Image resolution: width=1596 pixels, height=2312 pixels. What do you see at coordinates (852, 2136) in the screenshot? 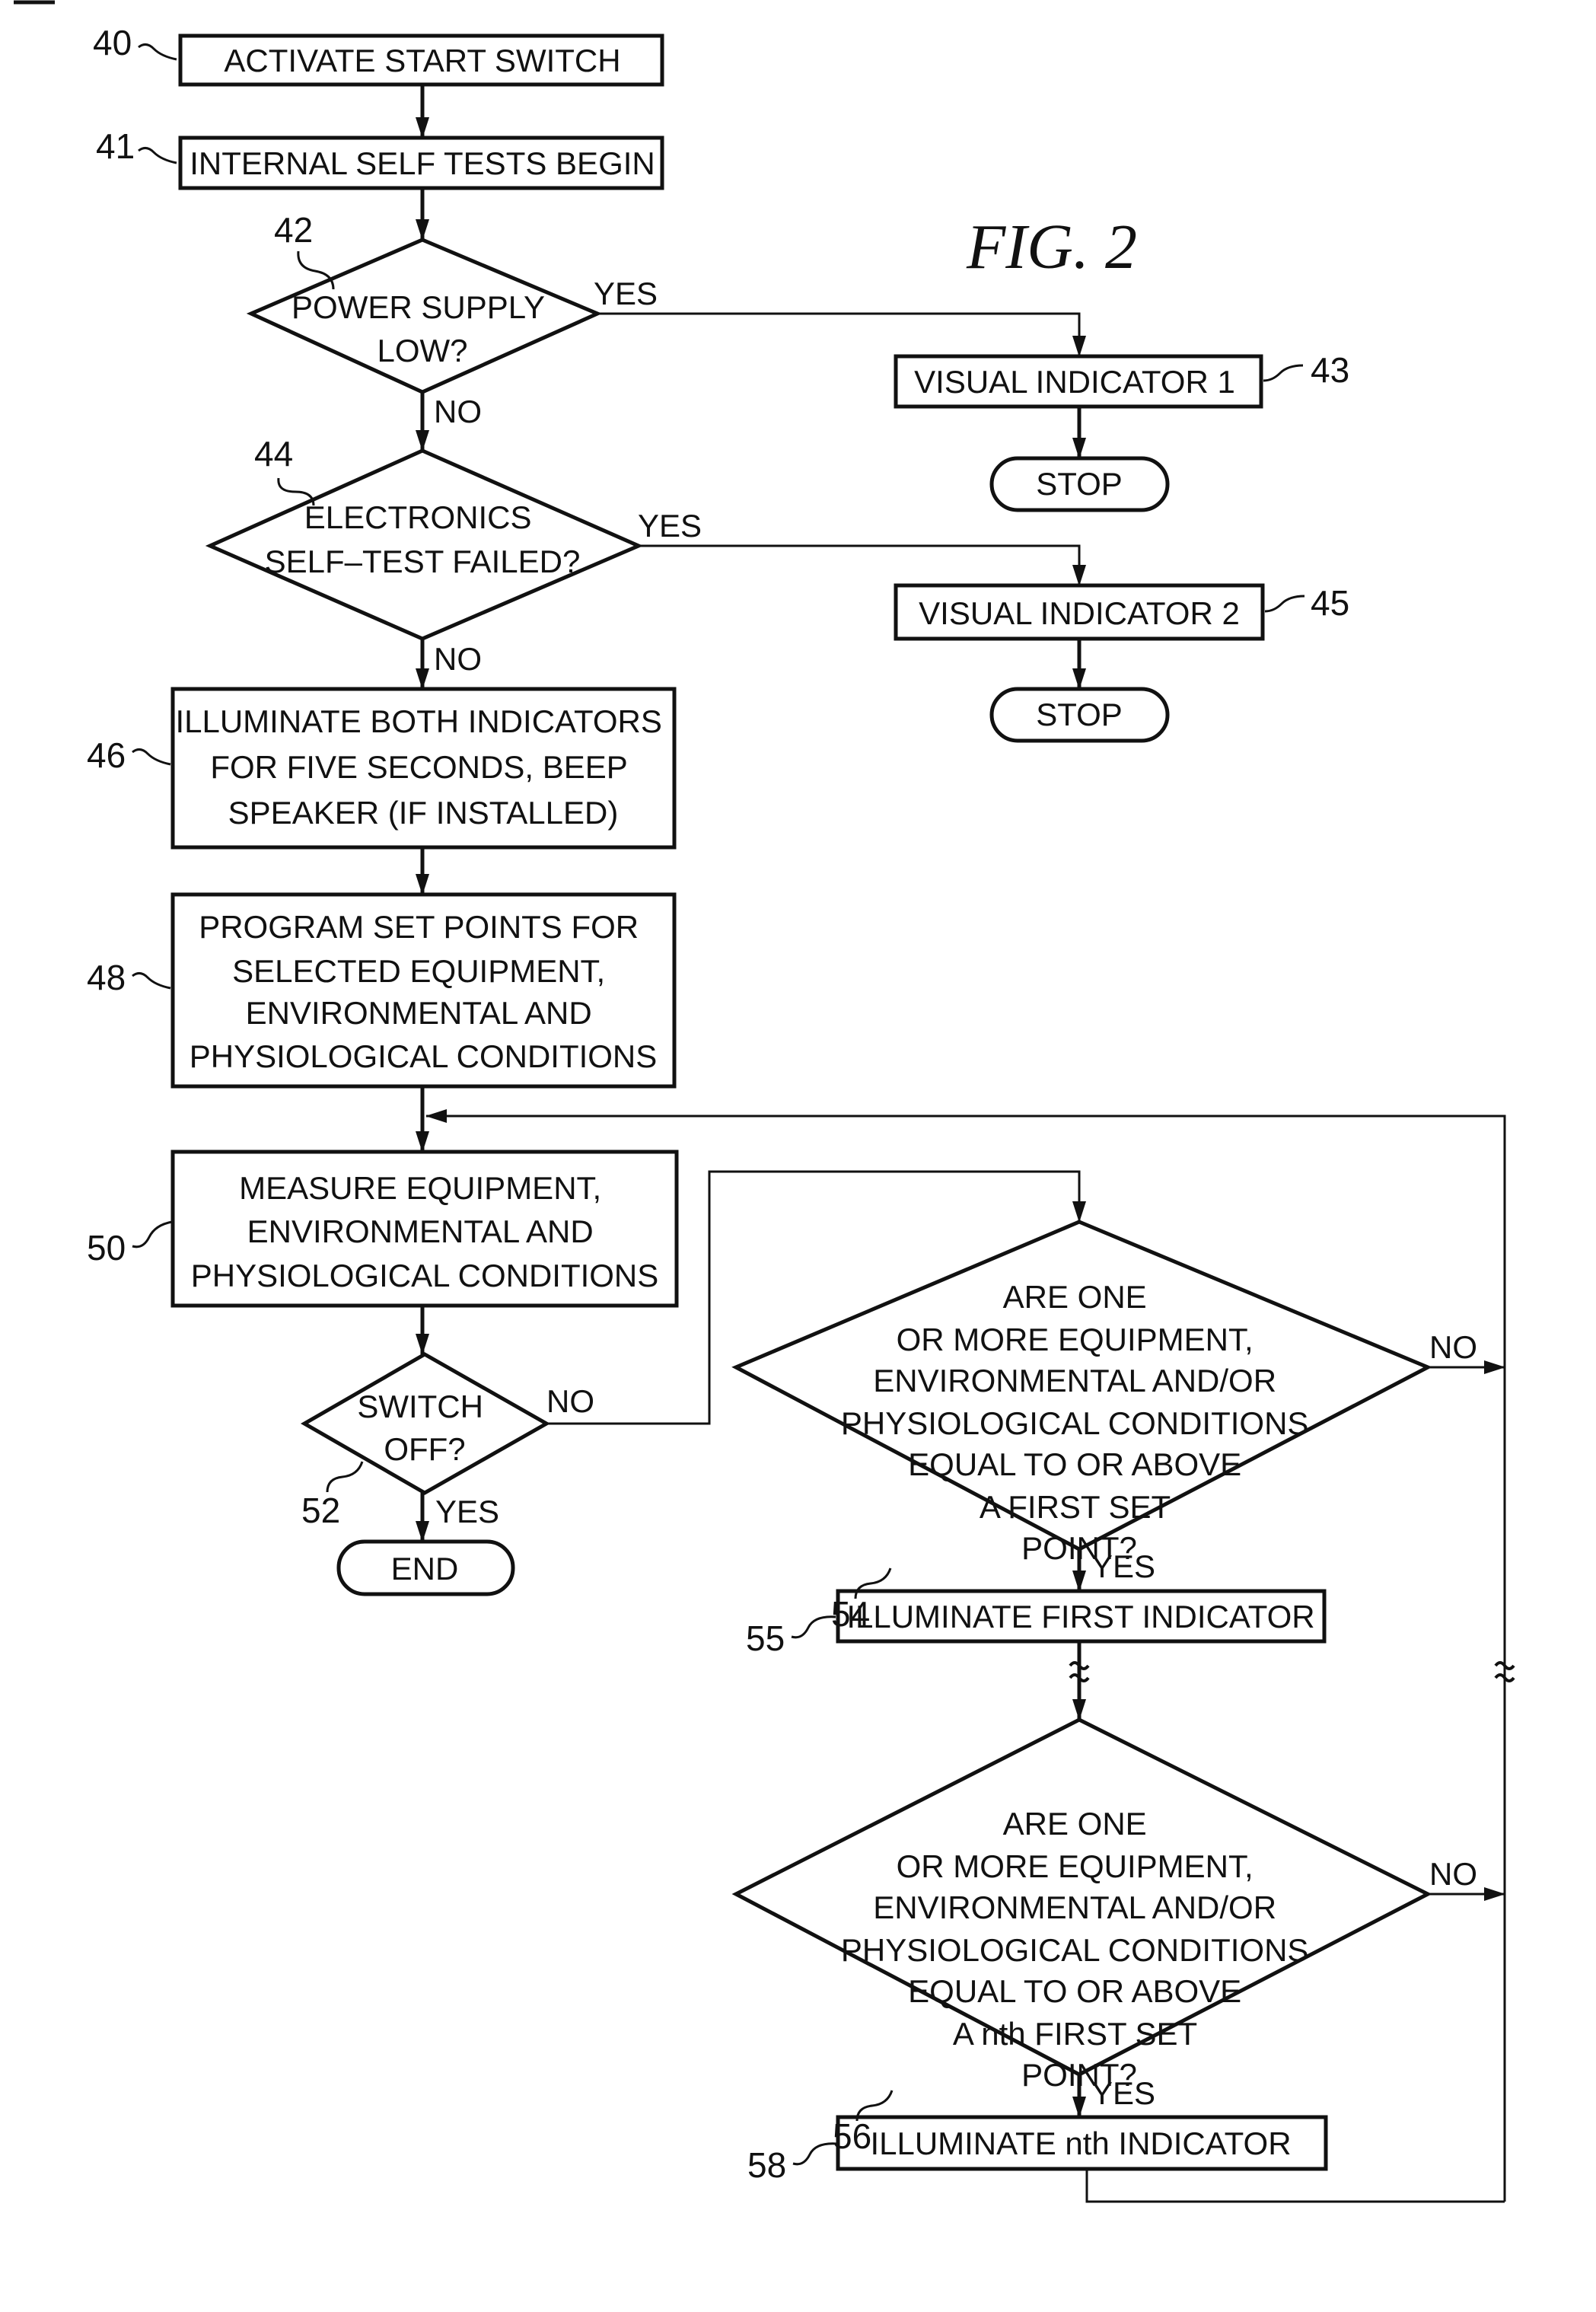
I see `ref-56: 56` at bounding box center [852, 2136].